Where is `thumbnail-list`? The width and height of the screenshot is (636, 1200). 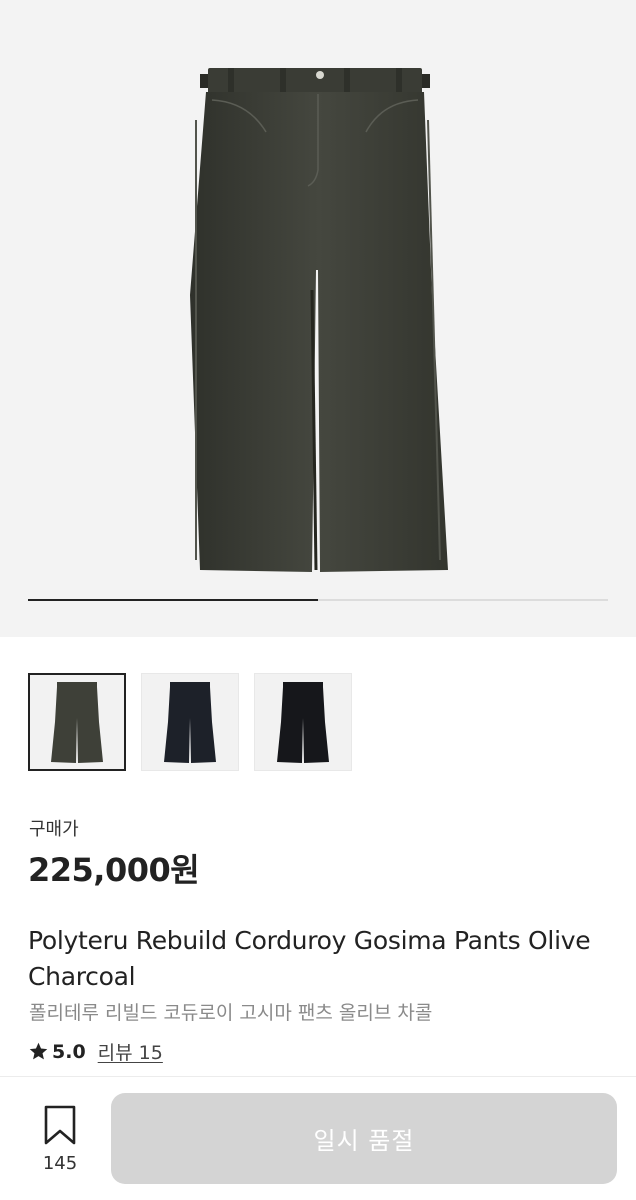 thumbnail-list is located at coordinates (190, 722).